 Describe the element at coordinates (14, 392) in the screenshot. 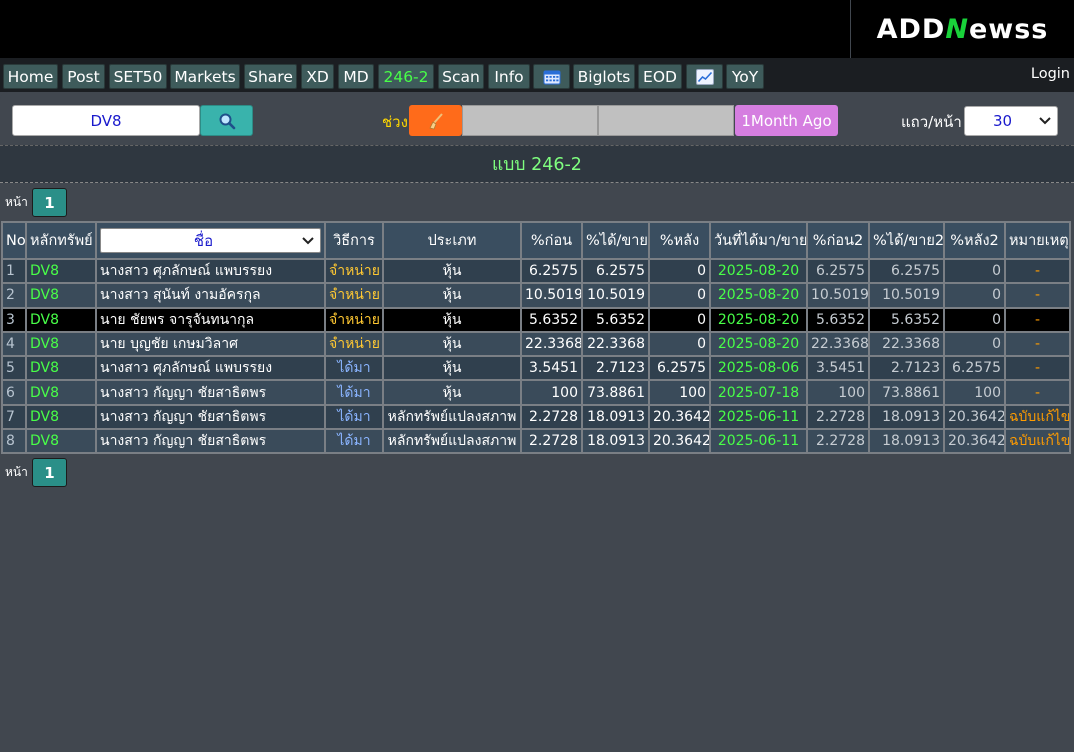

I see `cell-no: 6` at that location.